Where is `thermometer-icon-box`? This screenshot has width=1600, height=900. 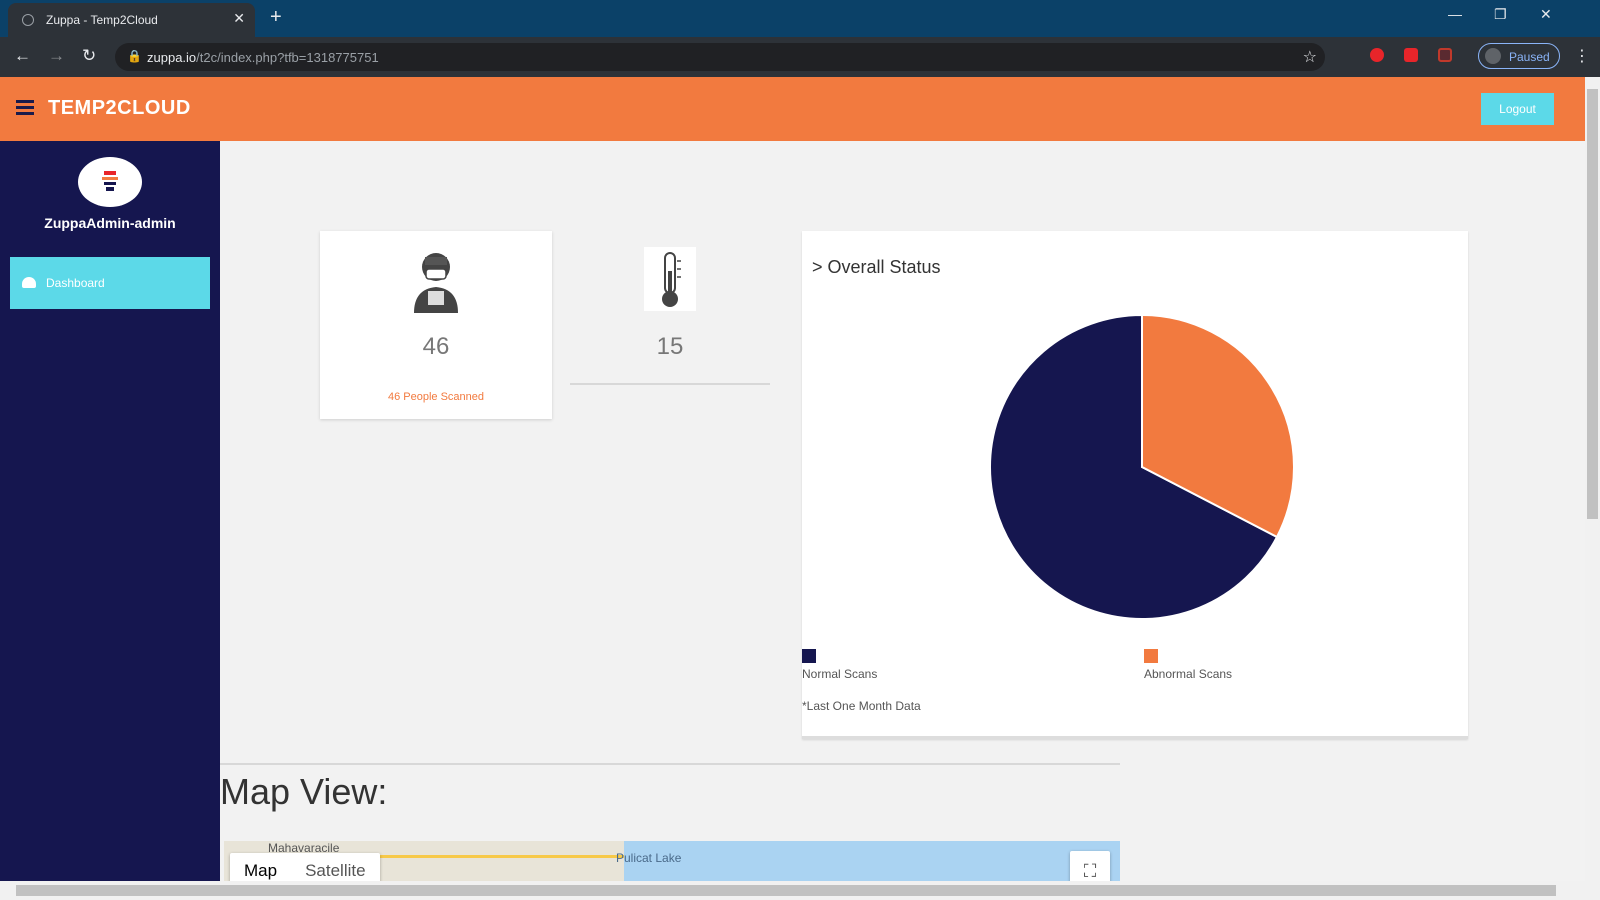 thermometer-icon-box is located at coordinates (670, 279).